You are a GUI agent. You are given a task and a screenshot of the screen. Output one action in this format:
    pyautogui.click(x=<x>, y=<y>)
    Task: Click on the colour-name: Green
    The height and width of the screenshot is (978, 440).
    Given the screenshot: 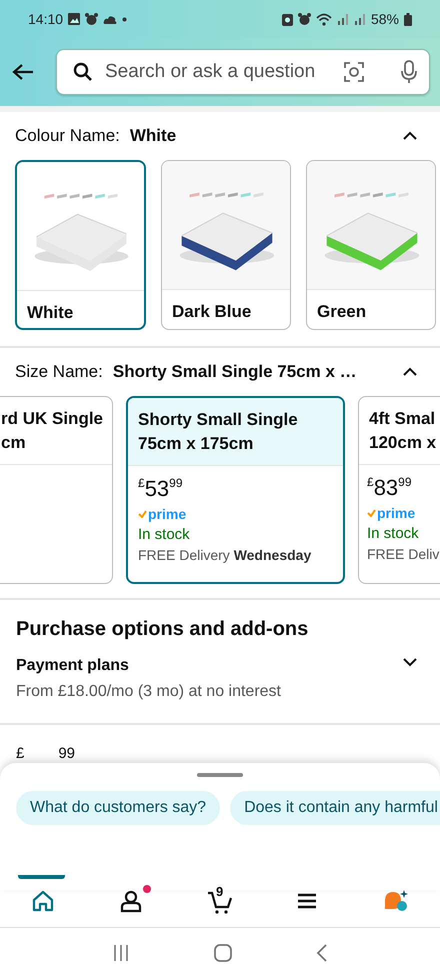 What is the action you would take?
    pyautogui.click(x=342, y=311)
    